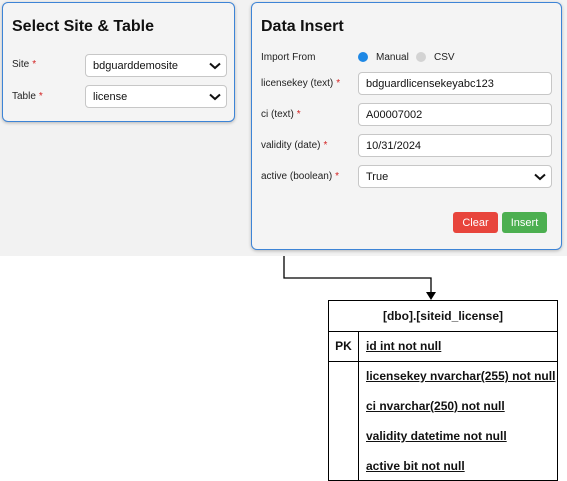 The image size is (567, 481). What do you see at coordinates (444, 57) in the screenshot?
I see `radio-csv-label: CSV` at bounding box center [444, 57].